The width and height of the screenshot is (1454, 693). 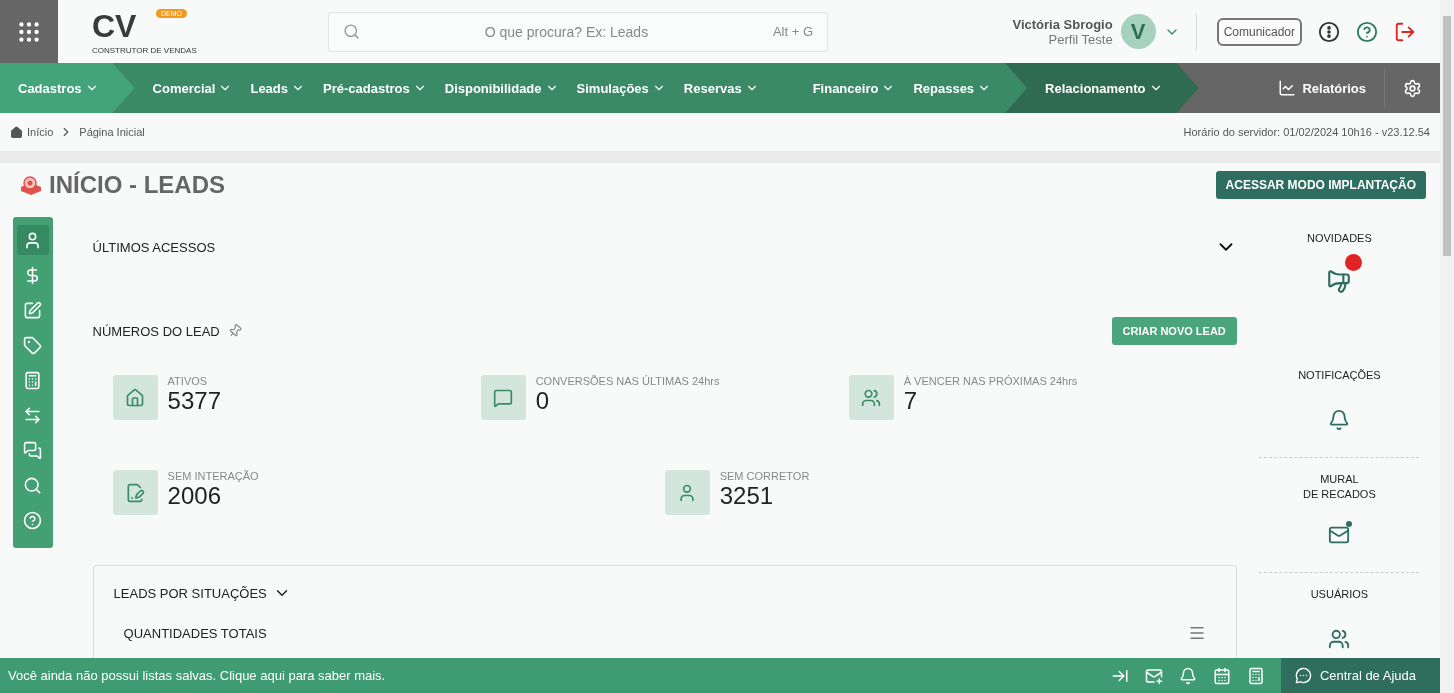 What do you see at coordinates (542, 401) in the screenshot?
I see `stat-value: 0` at bounding box center [542, 401].